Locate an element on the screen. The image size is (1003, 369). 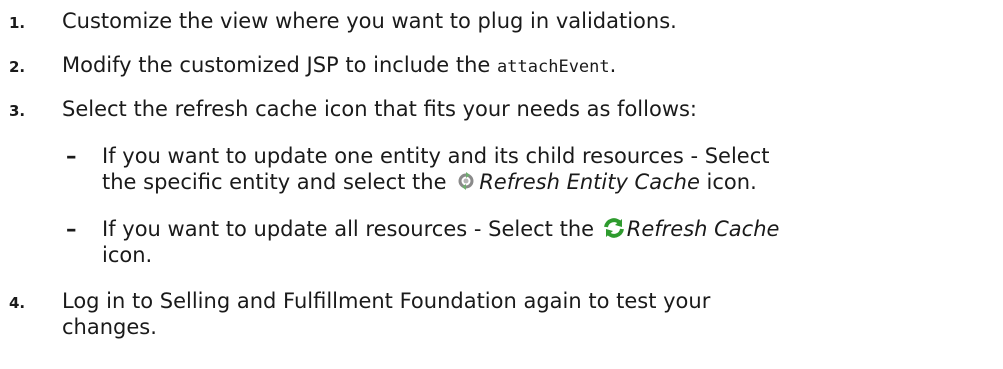
step-number: 2. is located at coordinates (17, 67).